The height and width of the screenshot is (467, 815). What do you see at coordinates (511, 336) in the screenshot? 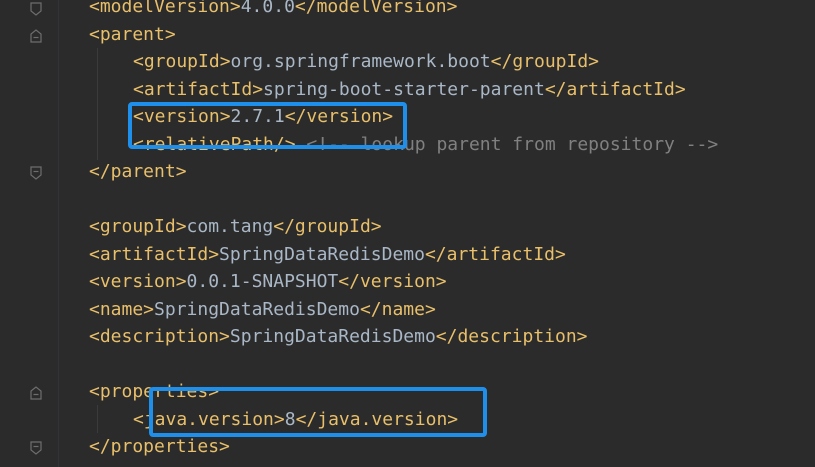
I see `xml-close-tag: </description>` at bounding box center [511, 336].